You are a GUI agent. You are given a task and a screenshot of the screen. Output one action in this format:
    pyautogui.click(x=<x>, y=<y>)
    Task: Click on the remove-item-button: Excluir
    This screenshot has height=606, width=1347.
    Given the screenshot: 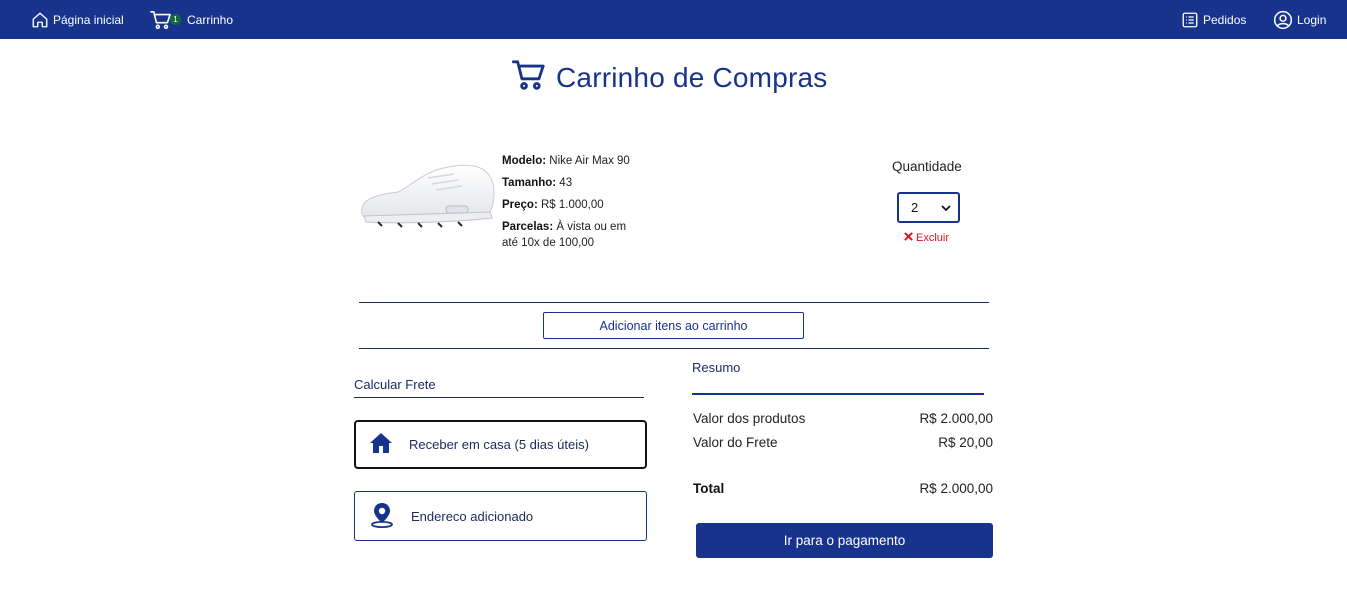 What is the action you would take?
    pyautogui.click(x=926, y=238)
    